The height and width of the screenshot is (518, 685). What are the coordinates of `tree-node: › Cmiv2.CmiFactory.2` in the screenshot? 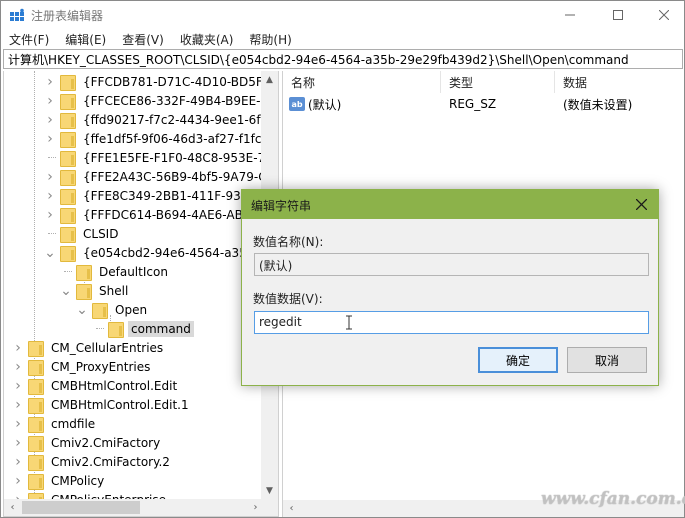 It's located at (92, 461).